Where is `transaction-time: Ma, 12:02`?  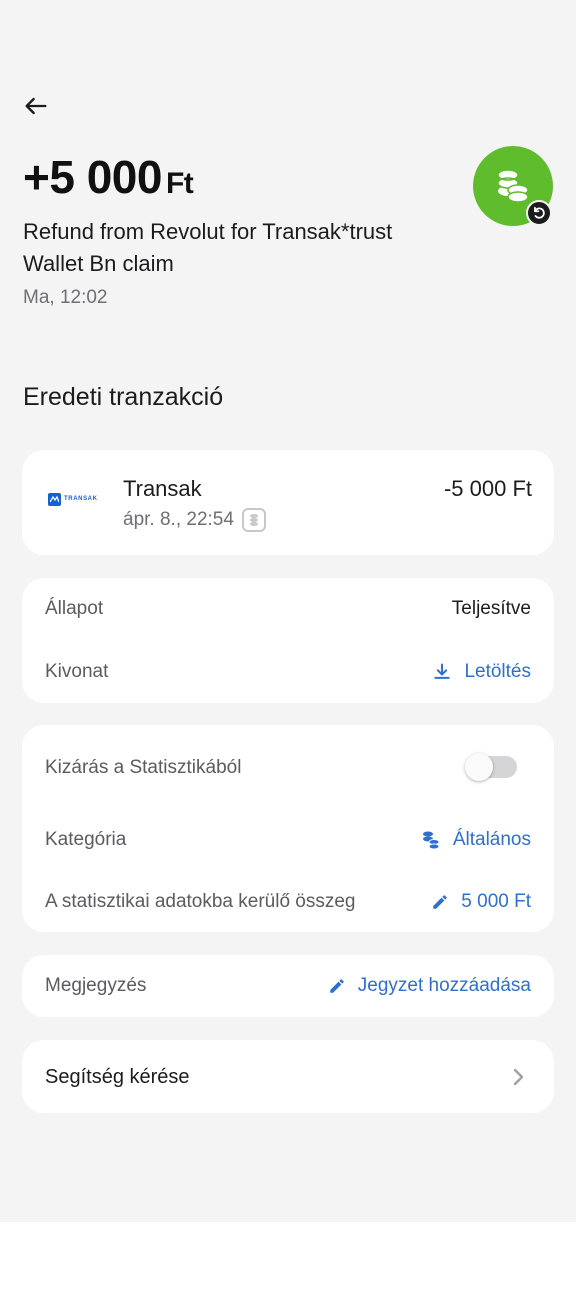
transaction-time: Ma, 12:02 is located at coordinates (65, 297).